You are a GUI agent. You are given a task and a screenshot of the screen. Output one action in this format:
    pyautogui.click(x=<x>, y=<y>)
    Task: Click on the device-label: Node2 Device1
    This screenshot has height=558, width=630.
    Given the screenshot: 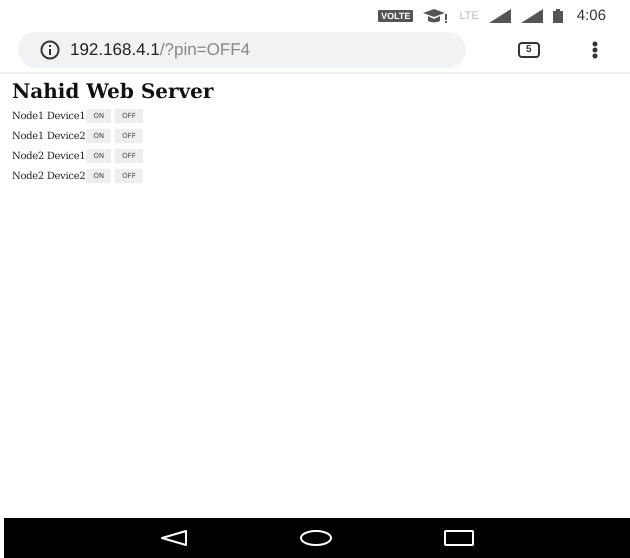 What is the action you would take?
    pyautogui.click(x=49, y=157)
    